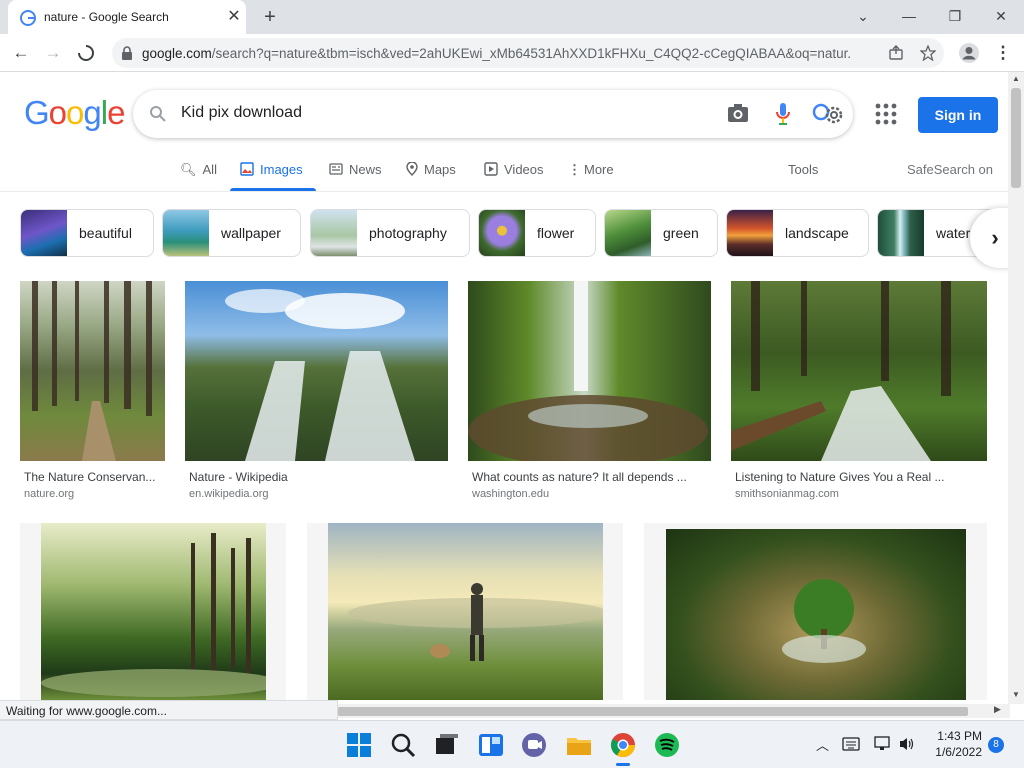  I want to click on tab-all-label: All, so click(209, 169).